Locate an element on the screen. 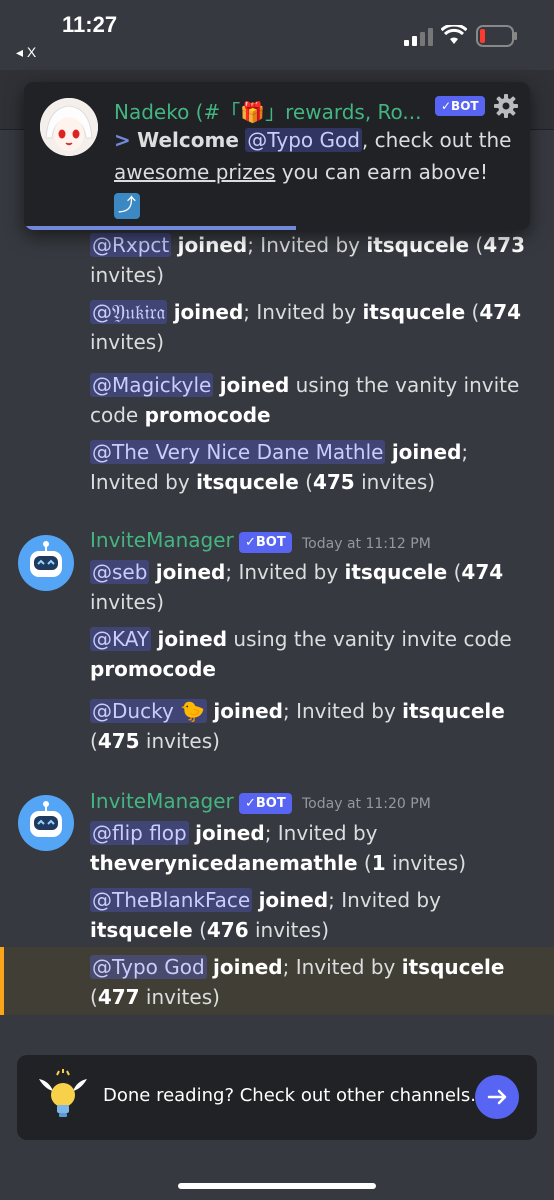 Image resolution: width=554 pixels, height=1200 pixels. user-mention: @The Very Nice Dane Mathle is located at coordinates (238, 452).